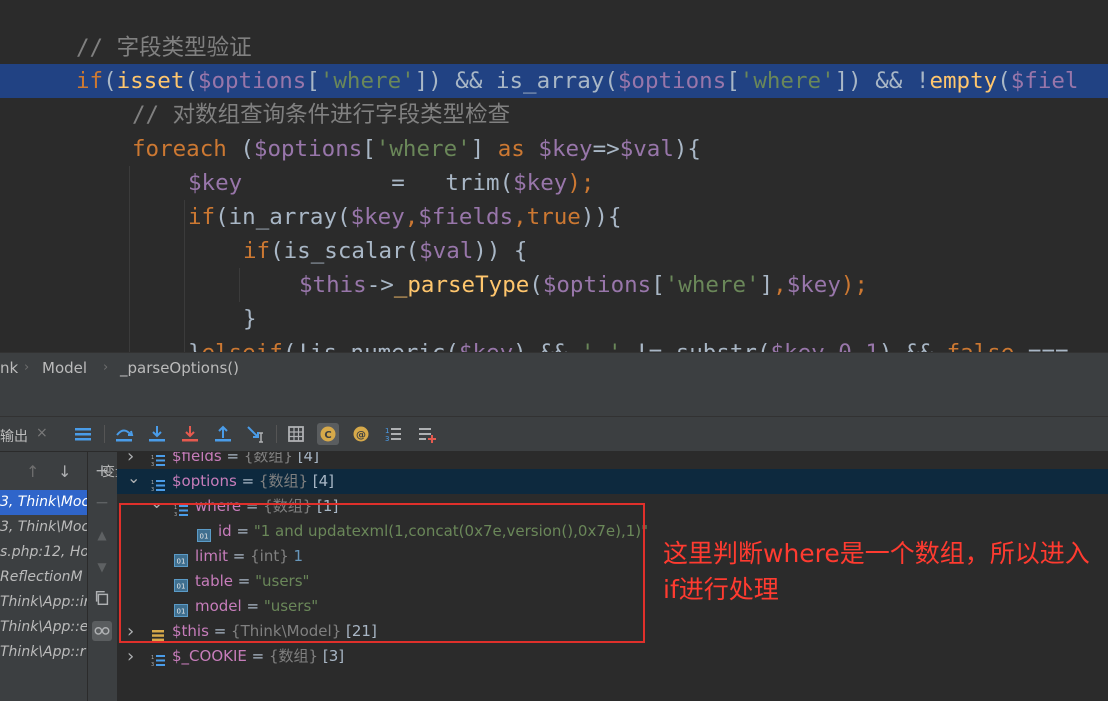 This screenshot has width=1108, height=701. I want to click on code-token: in_array, so click(283, 217).